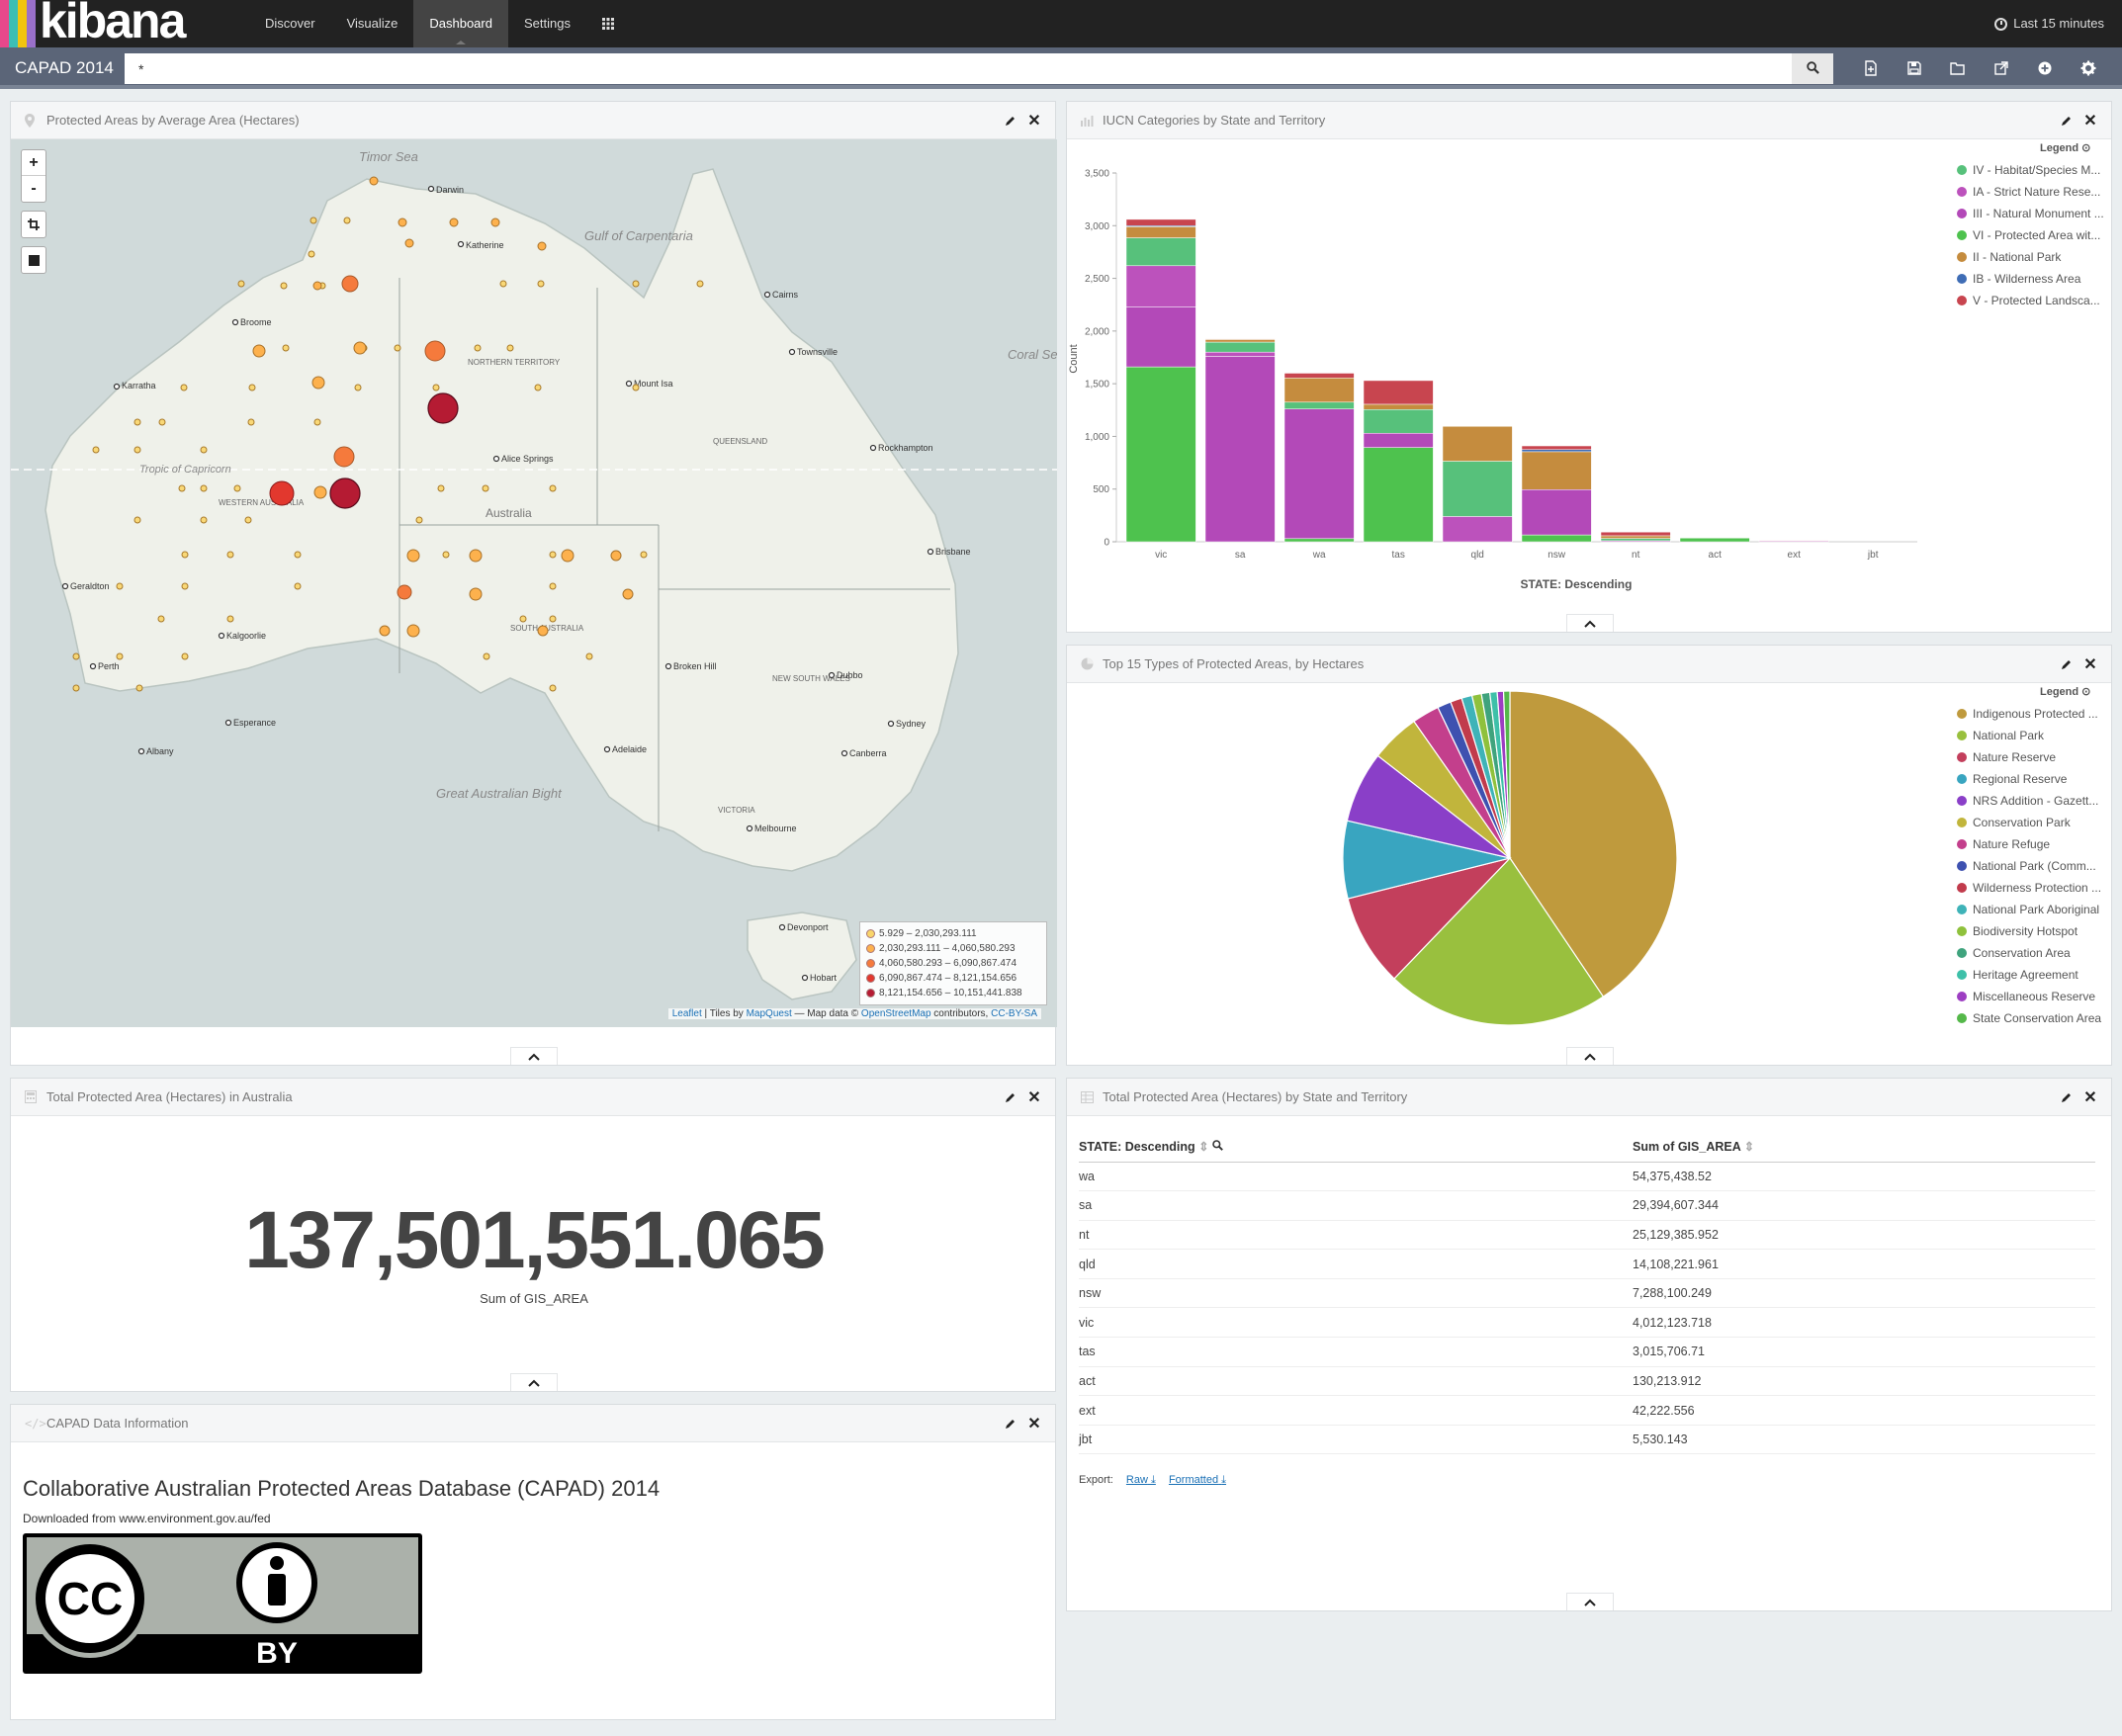  I want to click on cell-state: wa, so click(1356, 1177).